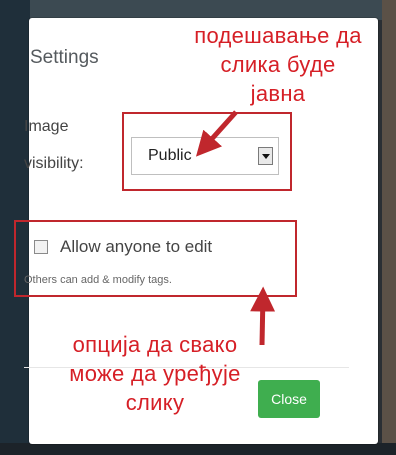  Describe the element at coordinates (235, 228) in the screenshot. I see `annotation-arrows` at that location.